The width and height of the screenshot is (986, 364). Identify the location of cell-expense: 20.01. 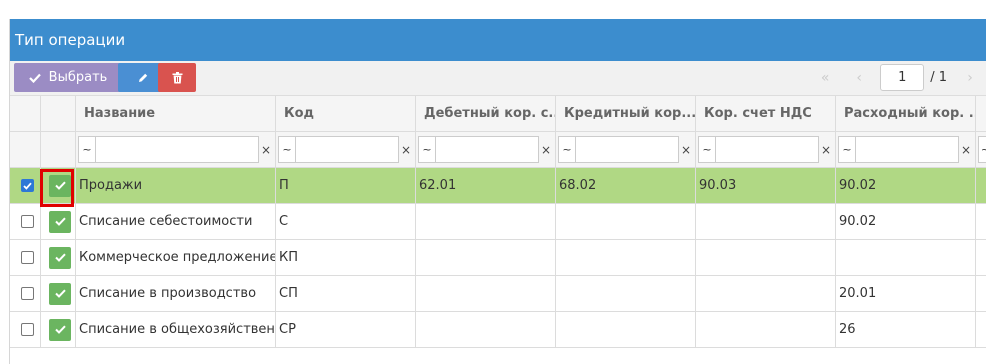
(906, 294).